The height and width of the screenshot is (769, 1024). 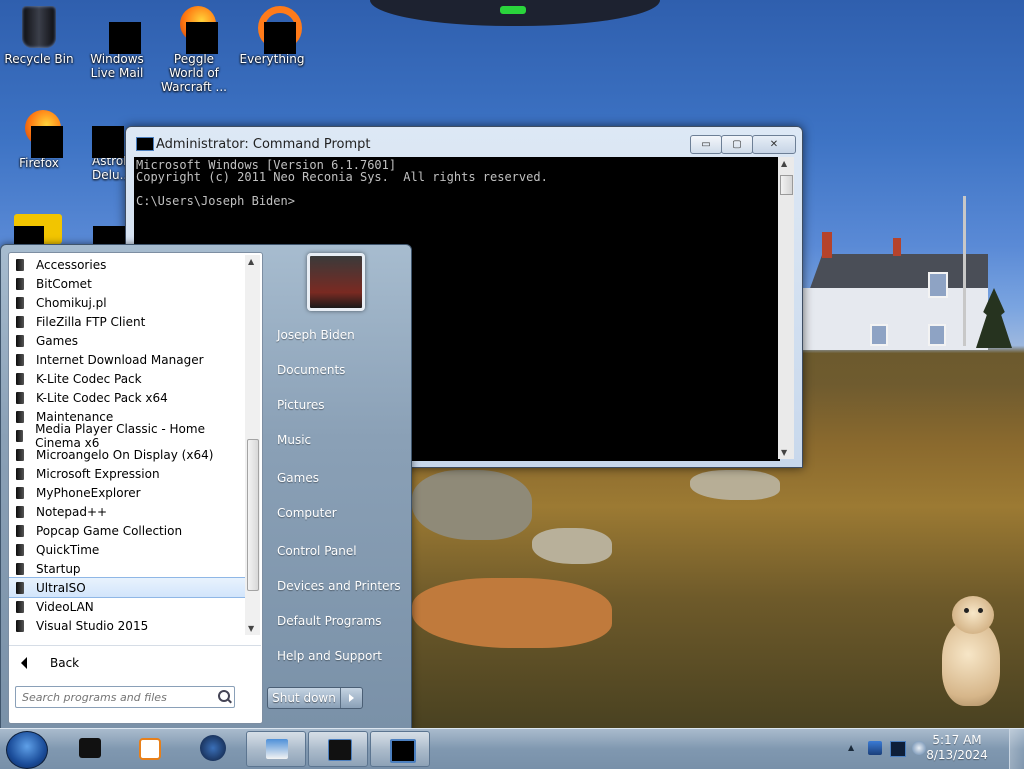 I want to click on network-icon, so click(x=898, y=749).